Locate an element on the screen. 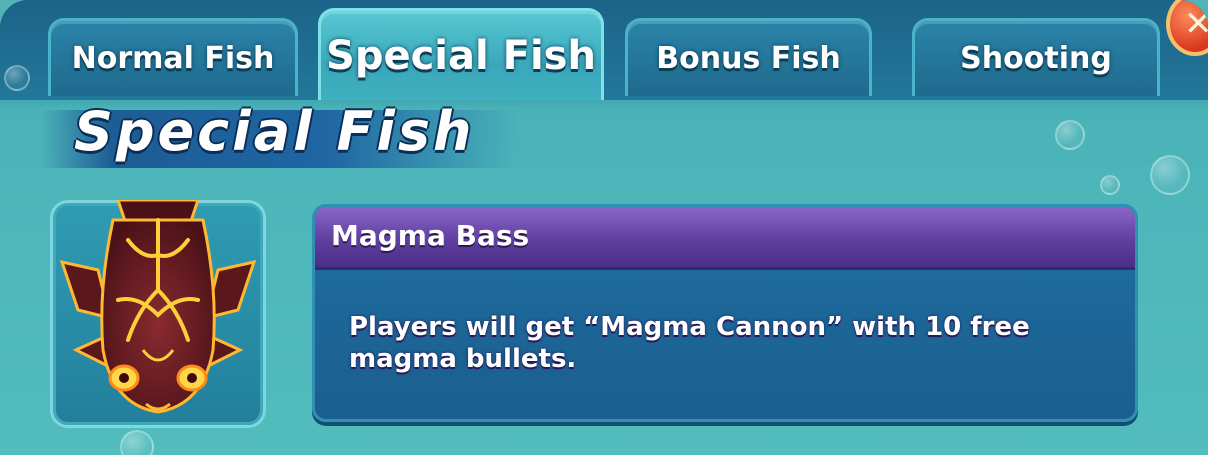 The width and height of the screenshot is (1208, 455). tab-normal-fish: Normal Fish is located at coordinates (173, 57).